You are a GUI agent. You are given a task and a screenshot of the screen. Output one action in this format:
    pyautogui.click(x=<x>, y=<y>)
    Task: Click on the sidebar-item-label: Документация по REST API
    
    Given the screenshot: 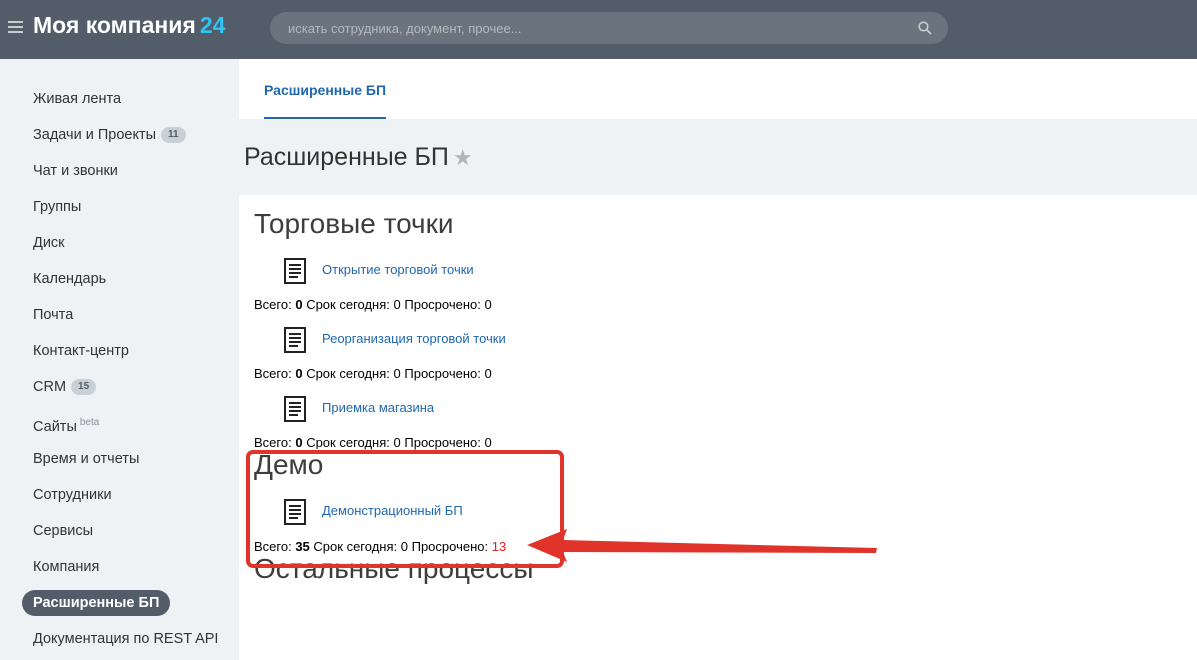 What is the action you would take?
    pyautogui.click(x=126, y=639)
    